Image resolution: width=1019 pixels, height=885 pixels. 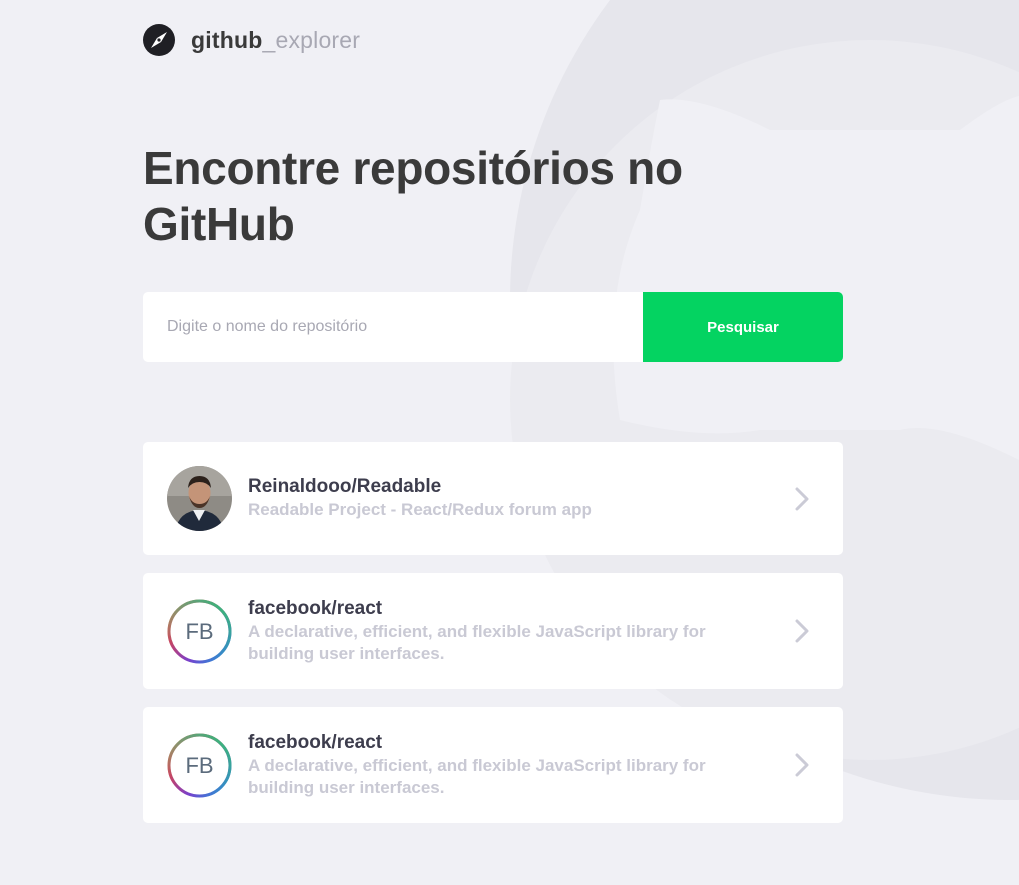 What do you see at coordinates (345, 486) in the screenshot?
I see `repository-name: Reinaldooo/Readable` at bounding box center [345, 486].